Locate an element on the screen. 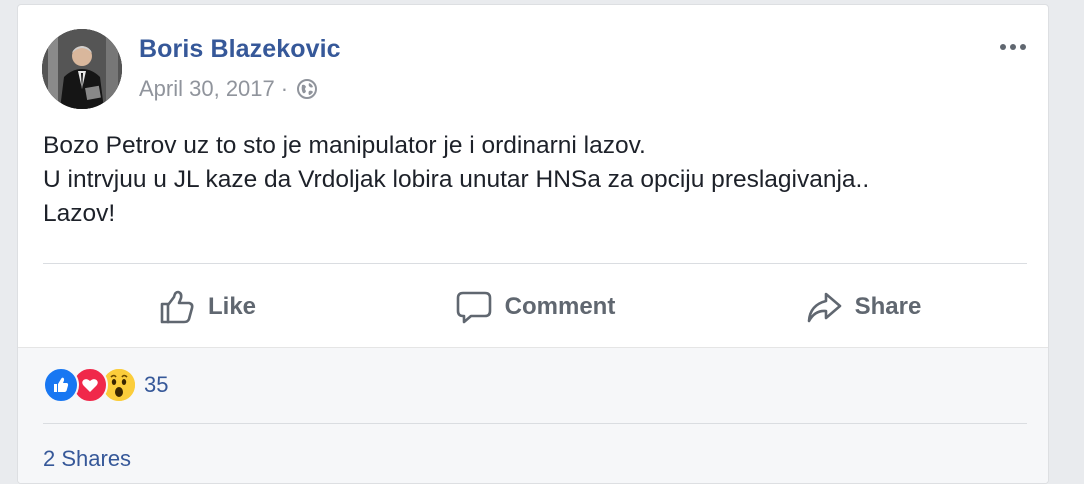 The height and width of the screenshot is (484, 1084). footer-divider is located at coordinates (535, 423).